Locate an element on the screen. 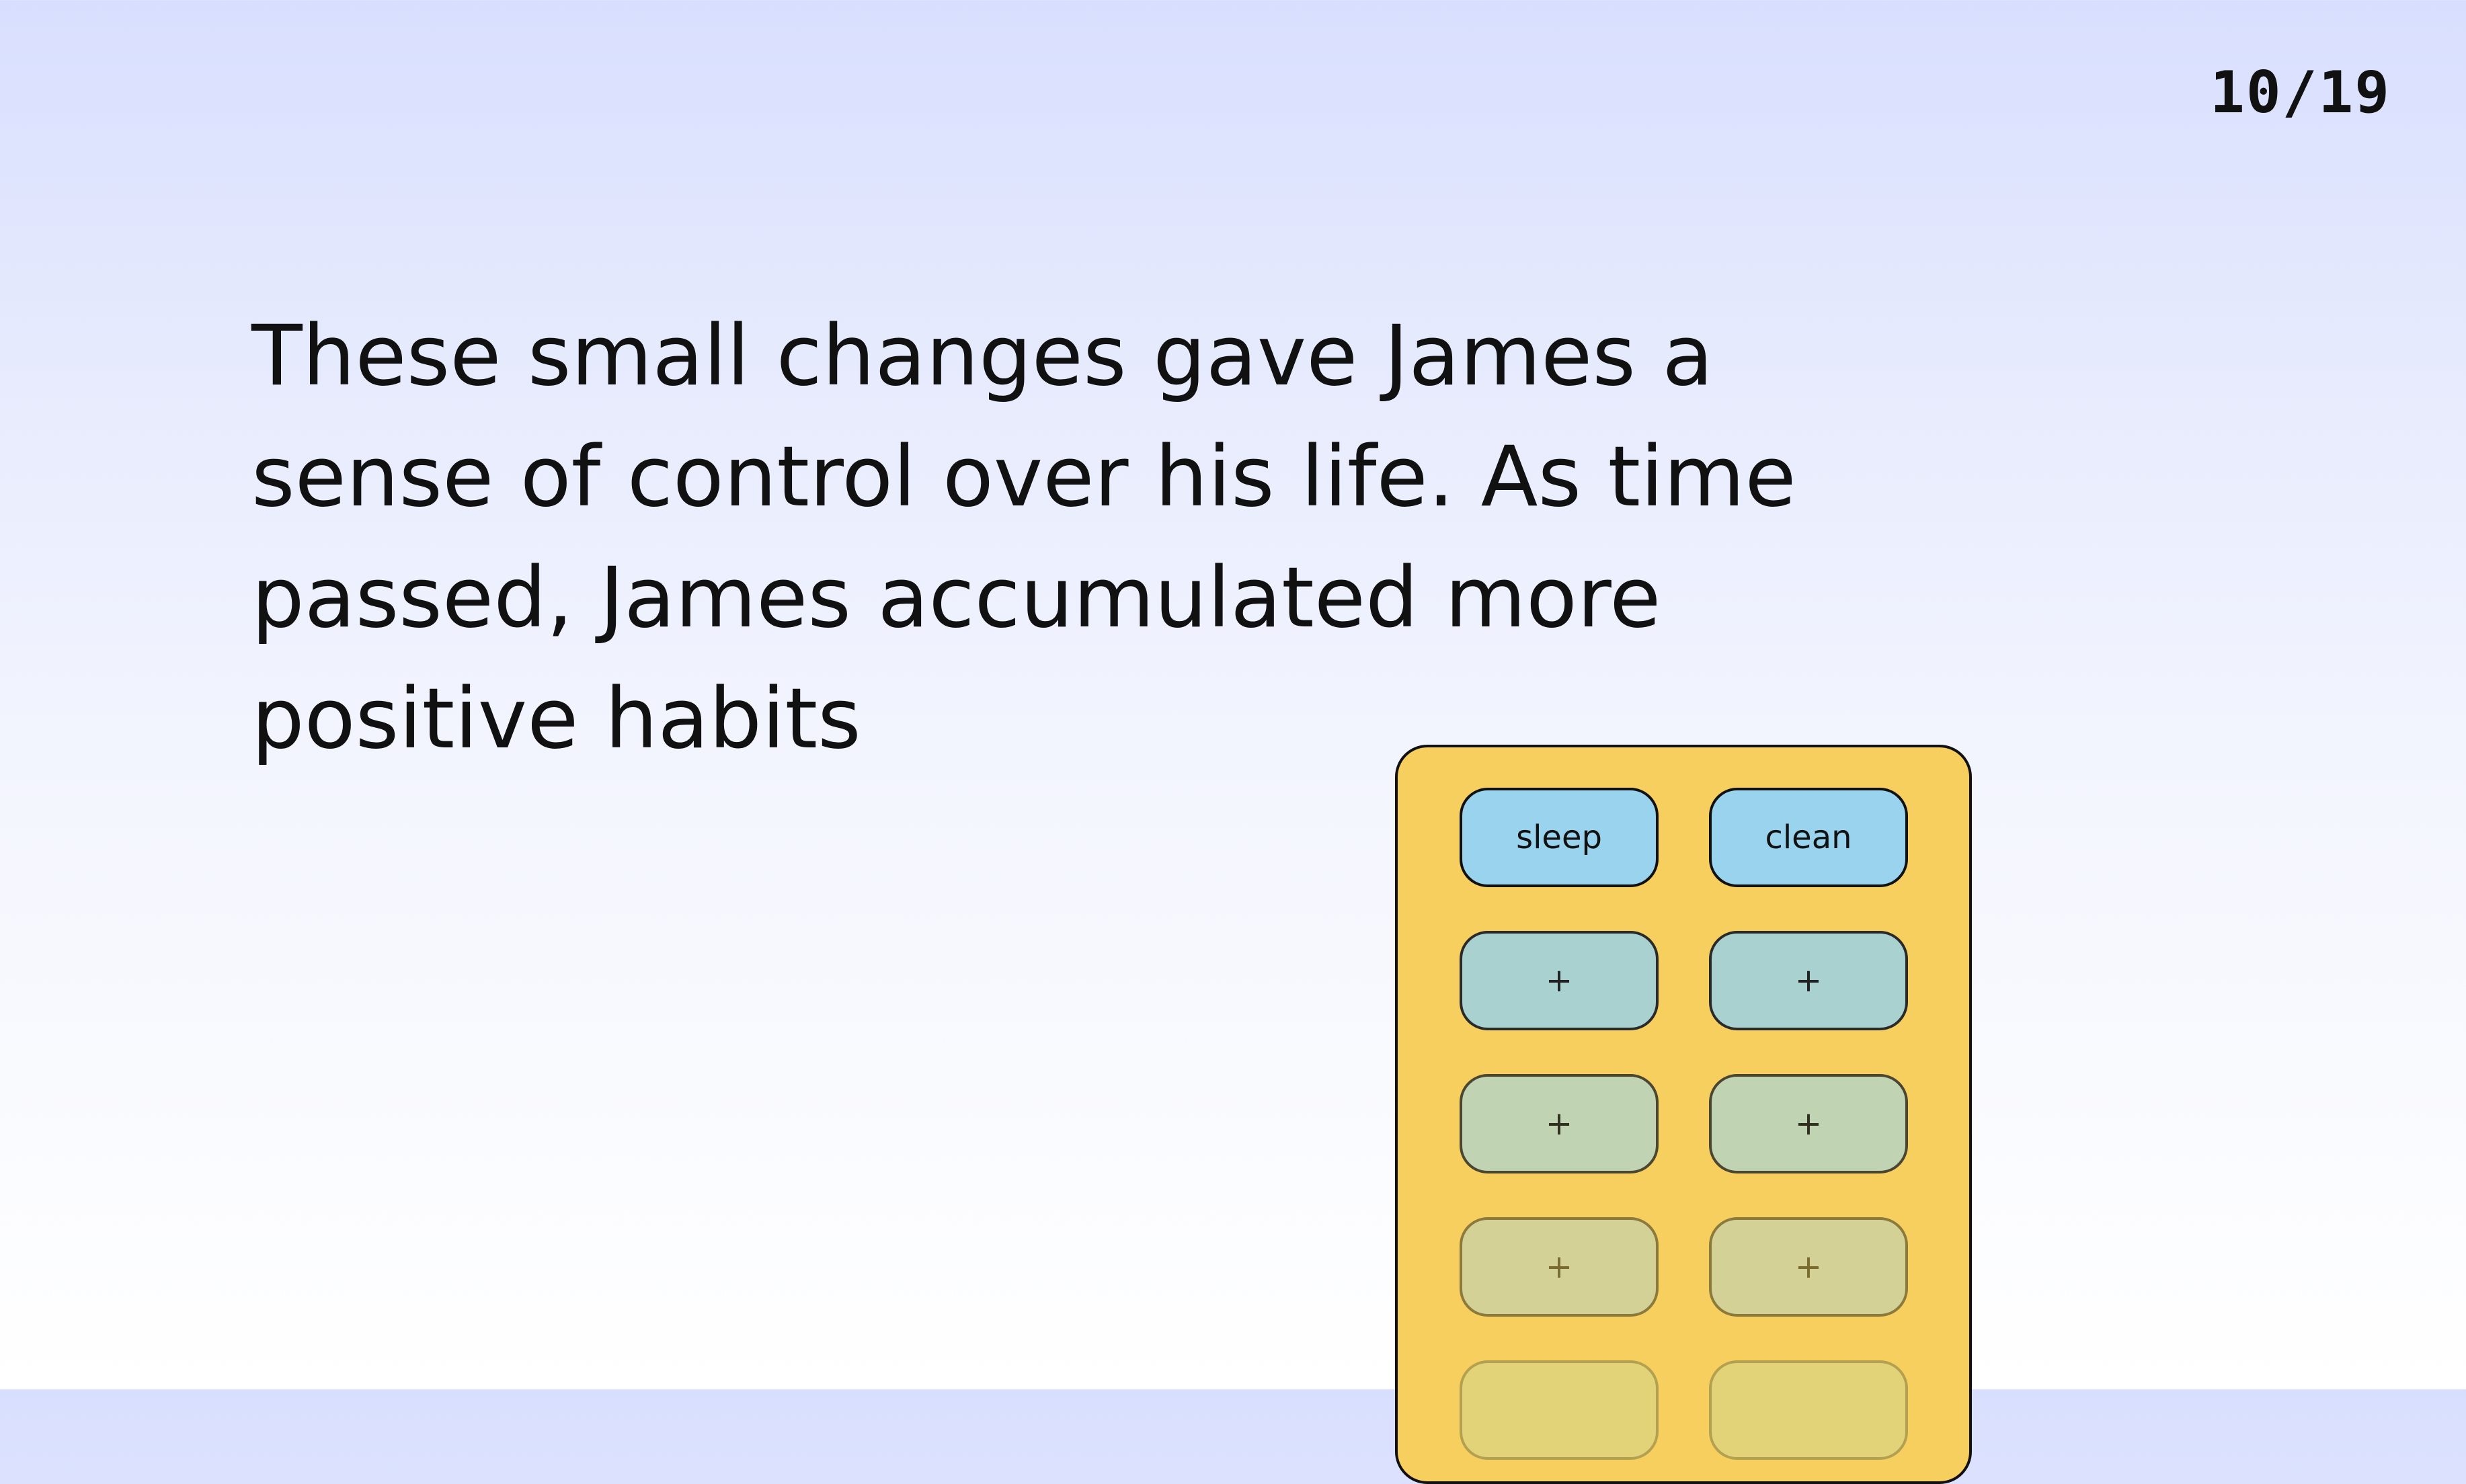 The width and height of the screenshot is (2466, 1484). habit-slot-clean: clean is located at coordinates (1808, 837).